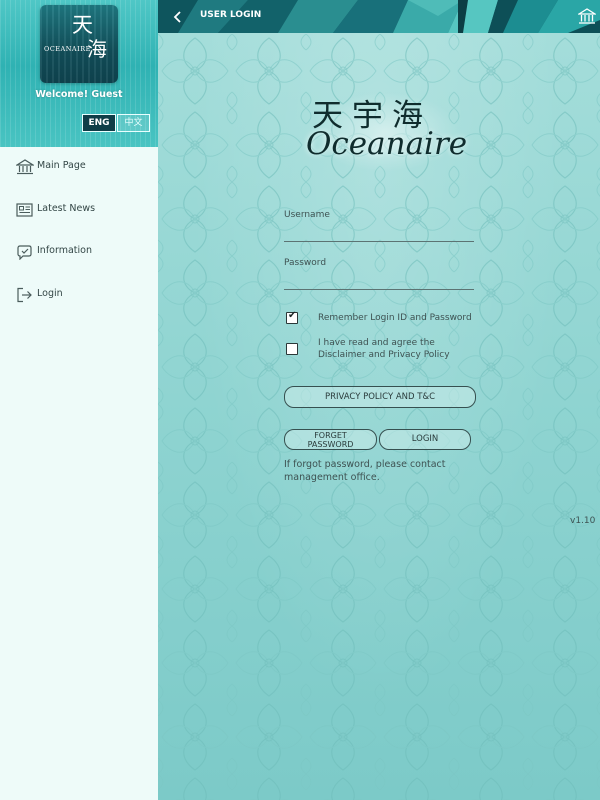 The height and width of the screenshot is (800, 600). I want to click on sidebar-item-latest-news: Latest News, so click(79, 212).